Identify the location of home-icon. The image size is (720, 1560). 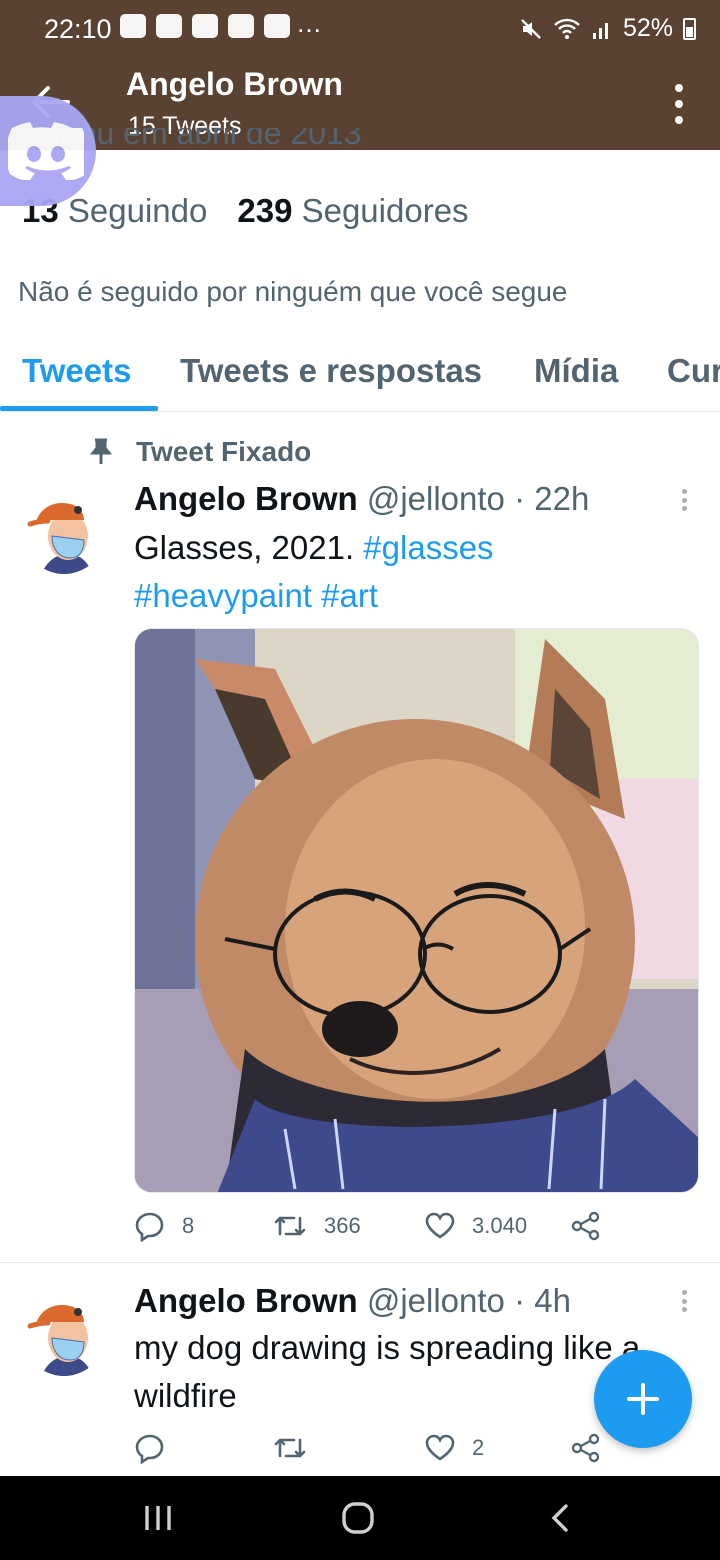
(358, 1518).